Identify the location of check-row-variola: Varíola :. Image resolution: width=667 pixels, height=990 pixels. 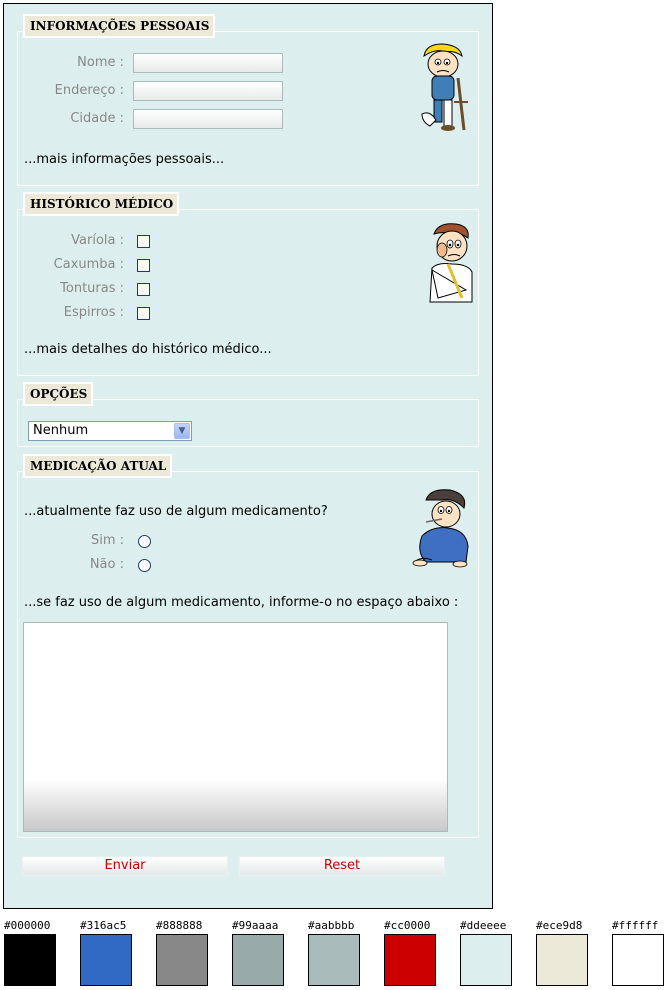
(71, 241).